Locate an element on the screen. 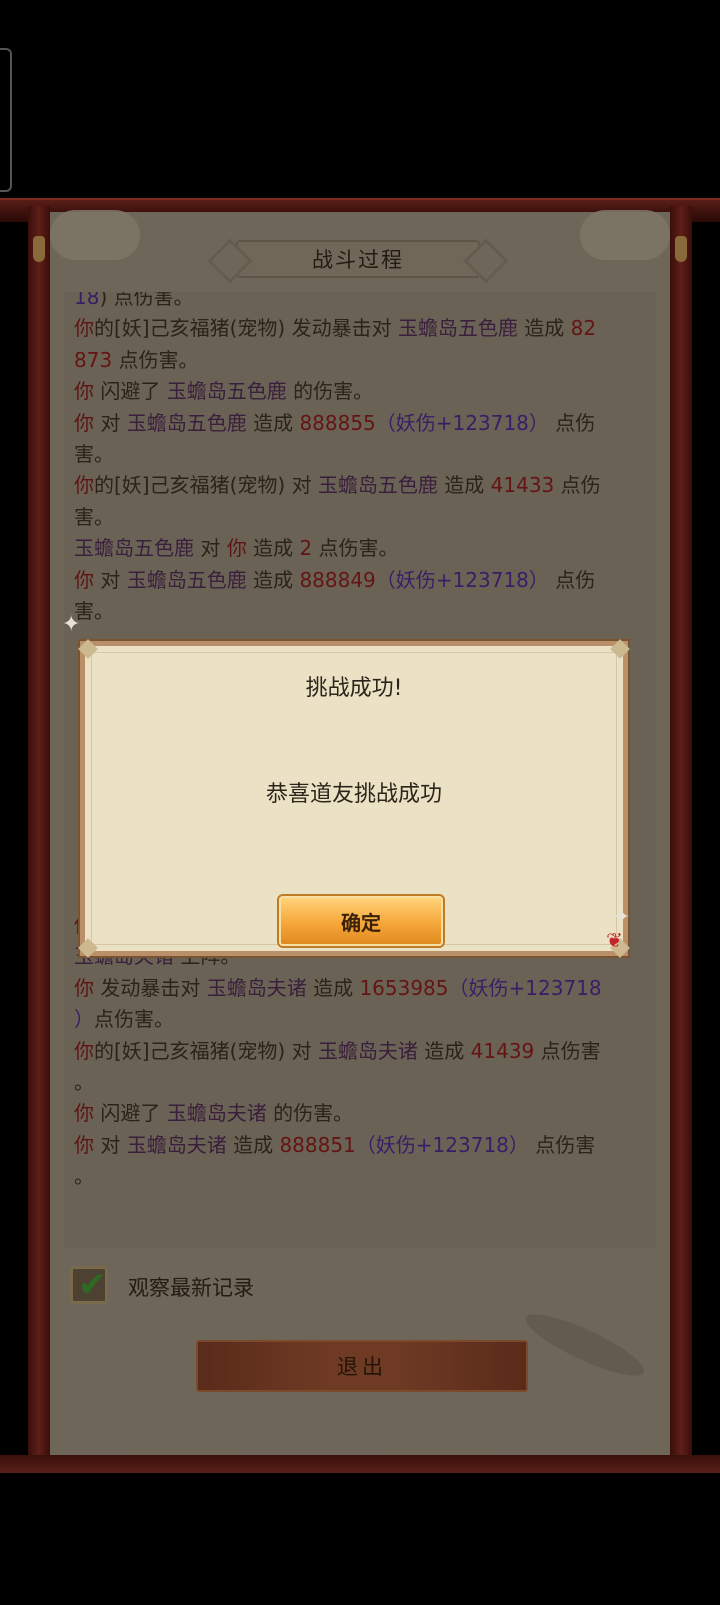 Image resolution: width=720 pixels, height=1605 pixels. log-line: 你 对 玉蟾岛五色鹿 造成 888849（妖伤+123718） 点伤 is located at coordinates (360, 580).